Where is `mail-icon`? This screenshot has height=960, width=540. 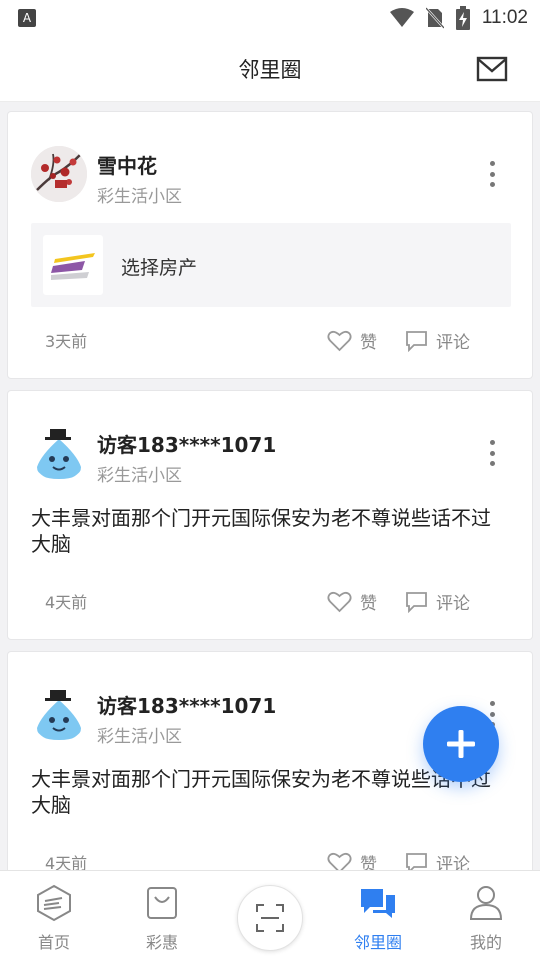
mail-icon is located at coordinates (492, 69).